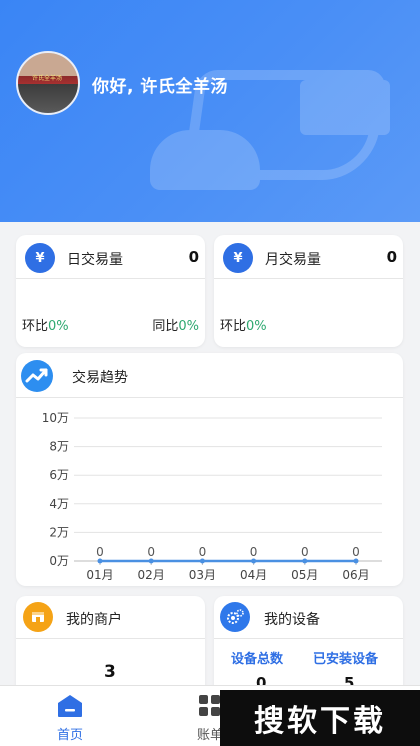 The image size is (420, 746). I want to click on tab-home: 首页, so click(70, 716).